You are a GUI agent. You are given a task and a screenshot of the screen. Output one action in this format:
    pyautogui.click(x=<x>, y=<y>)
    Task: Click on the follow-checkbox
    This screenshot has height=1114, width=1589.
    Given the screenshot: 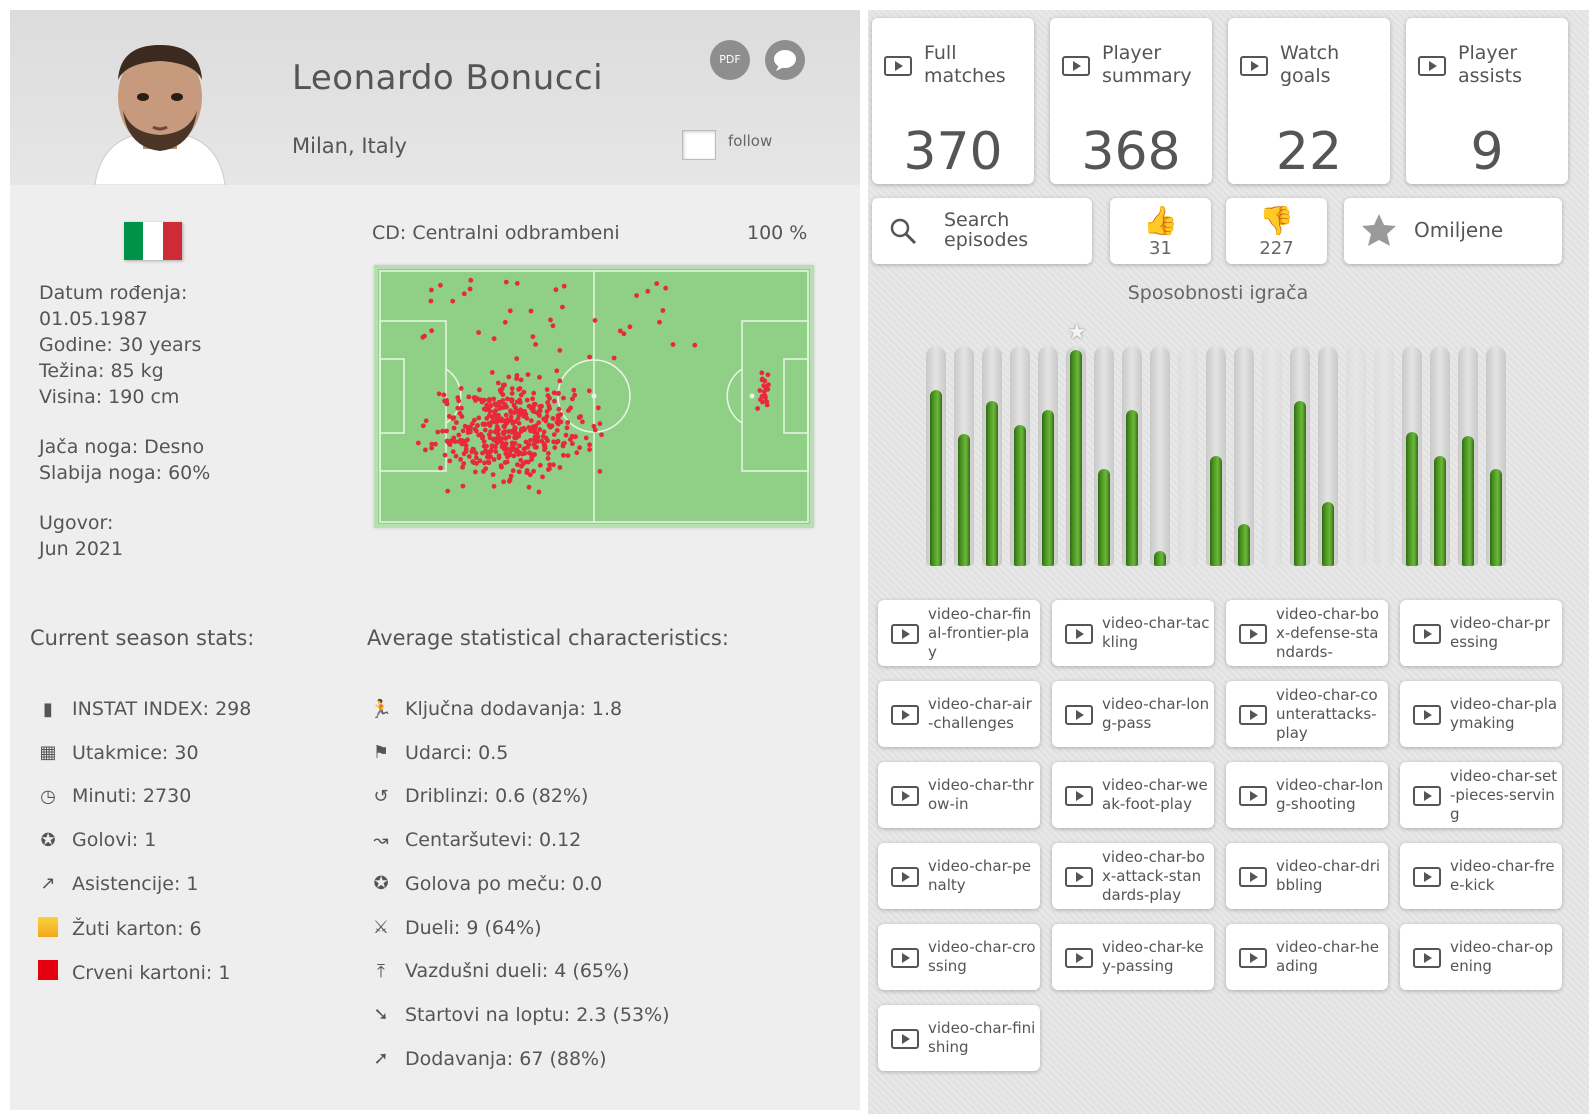 What is the action you would take?
    pyautogui.click(x=699, y=145)
    